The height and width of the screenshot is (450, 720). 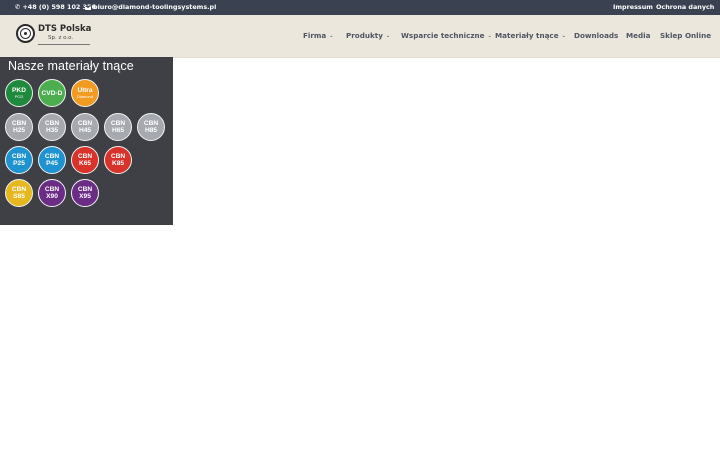 I want to click on site-logo: DTS Polska Sp. z o.o., so click(x=55, y=35).